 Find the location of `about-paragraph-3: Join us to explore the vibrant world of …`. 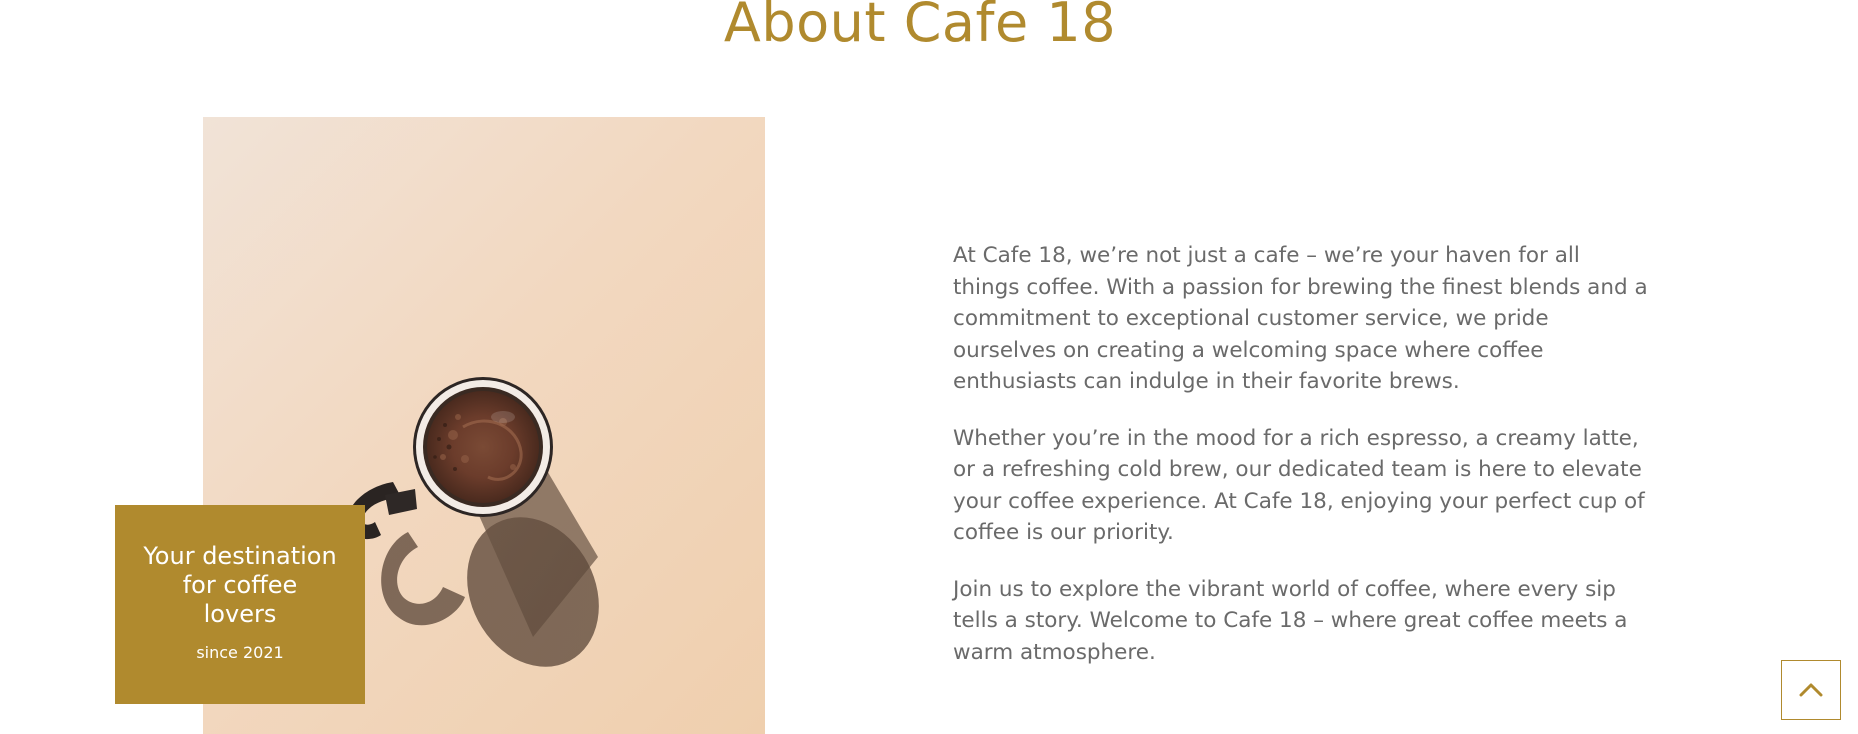

about-paragraph-3: Join us to explore the vibrant world of … is located at coordinates (1290, 620).